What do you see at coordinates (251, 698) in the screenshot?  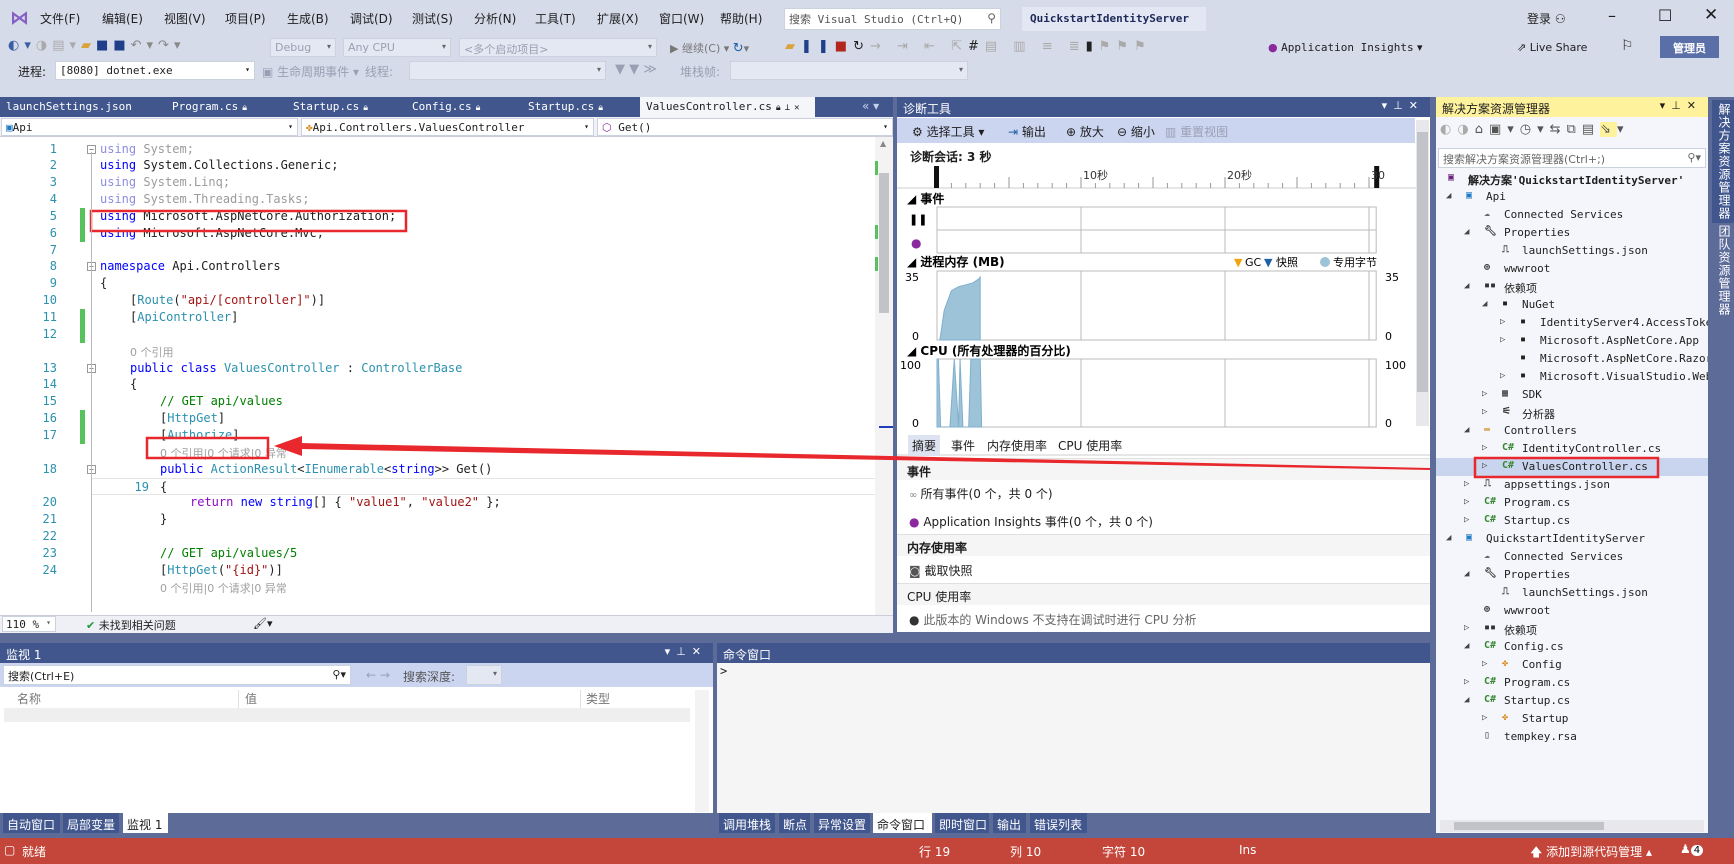 I see `watch-column-header: 值` at bounding box center [251, 698].